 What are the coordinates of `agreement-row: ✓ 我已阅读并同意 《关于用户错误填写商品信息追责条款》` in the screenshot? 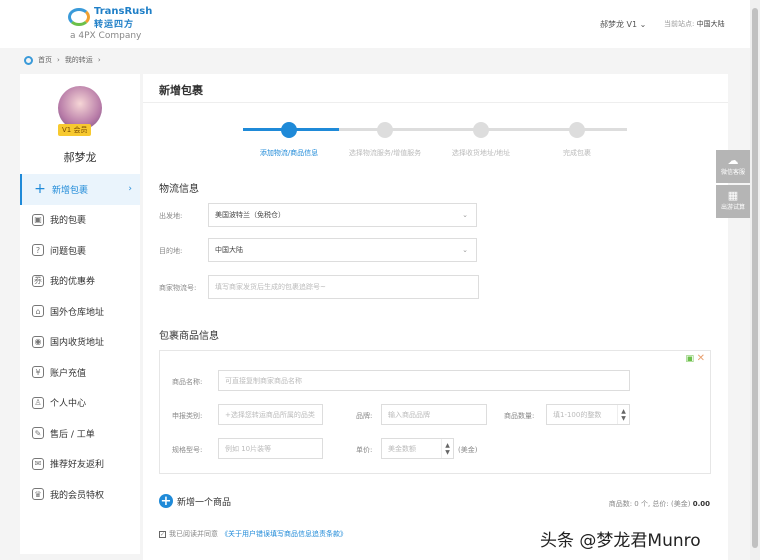 It's located at (253, 534).